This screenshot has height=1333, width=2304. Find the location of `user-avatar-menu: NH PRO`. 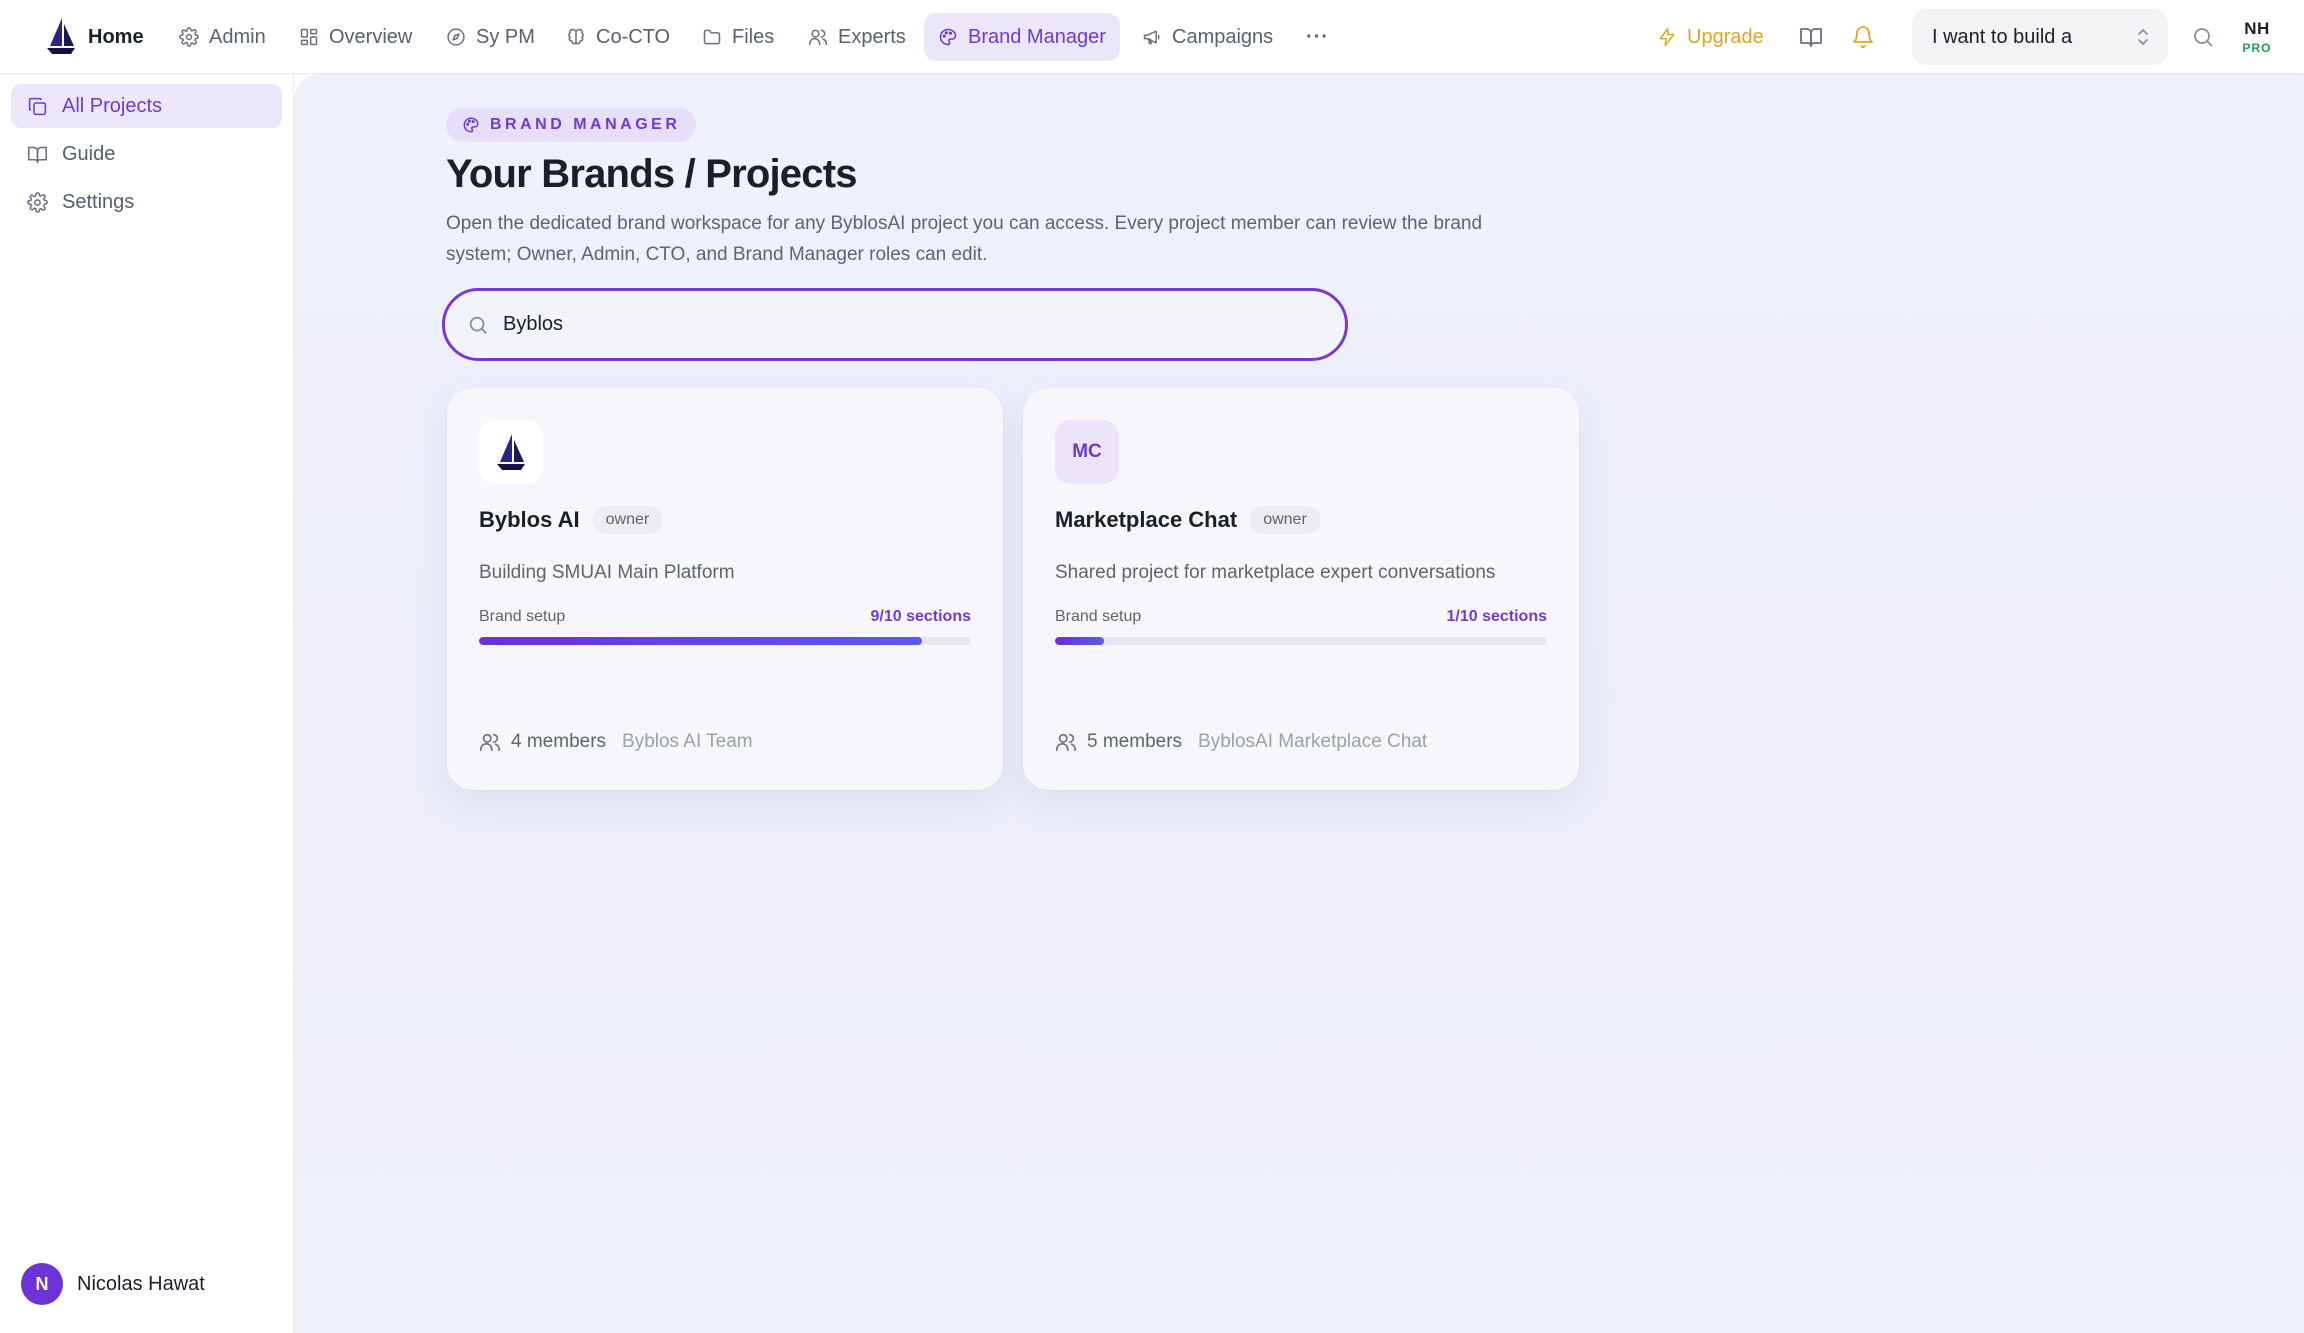

user-avatar-menu: NH PRO is located at coordinates (2257, 37).